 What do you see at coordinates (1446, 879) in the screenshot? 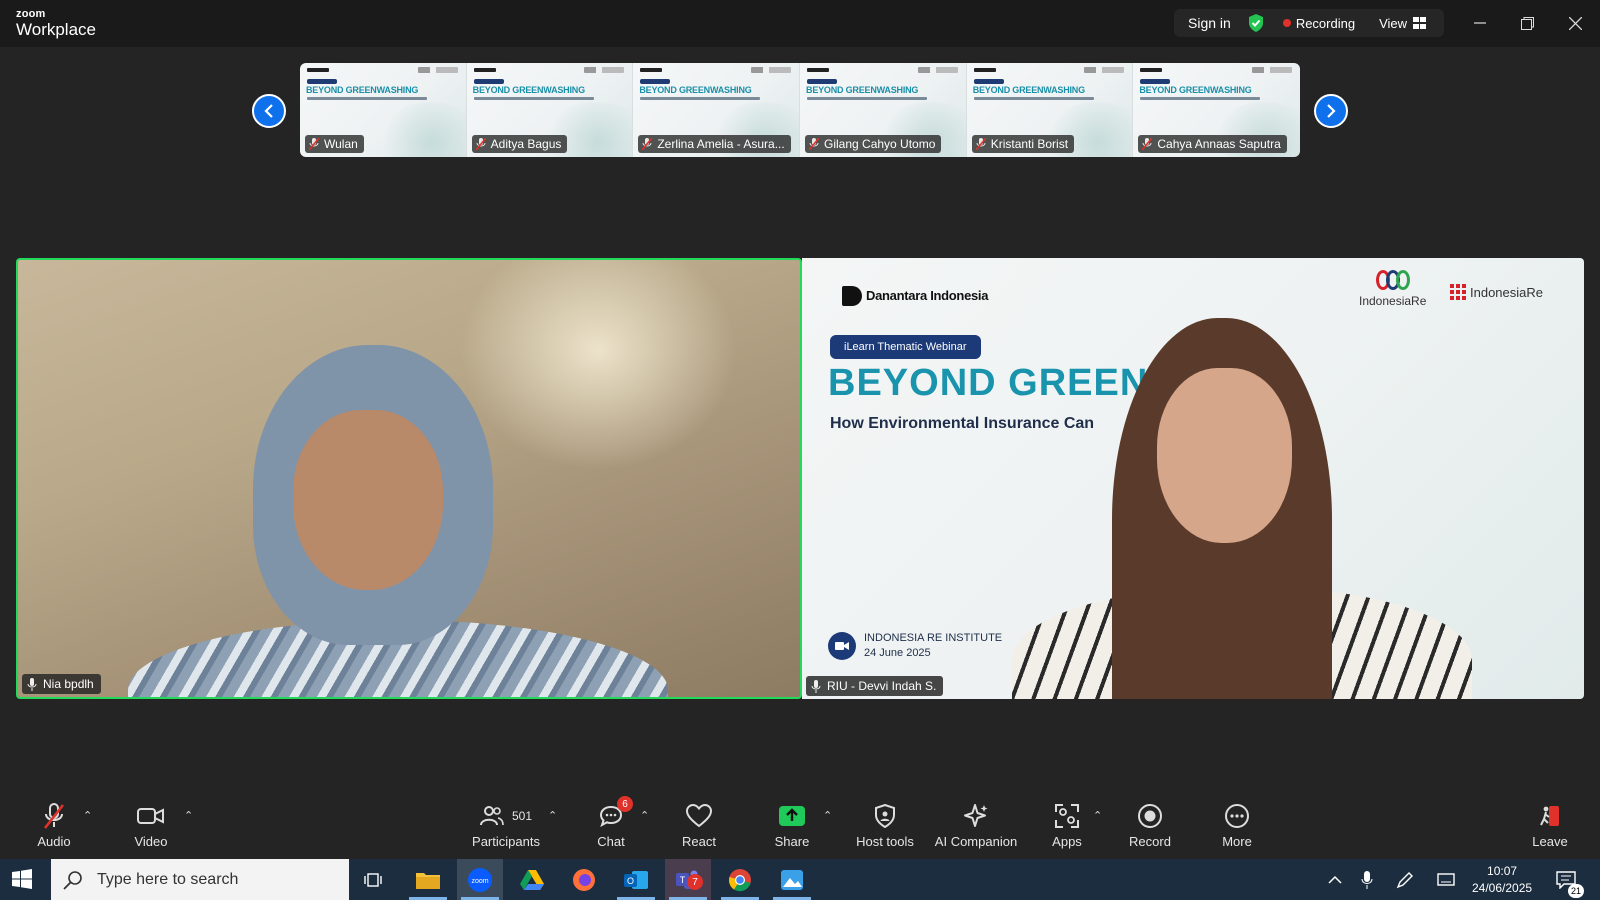
I see `display-tray-button` at bounding box center [1446, 879].